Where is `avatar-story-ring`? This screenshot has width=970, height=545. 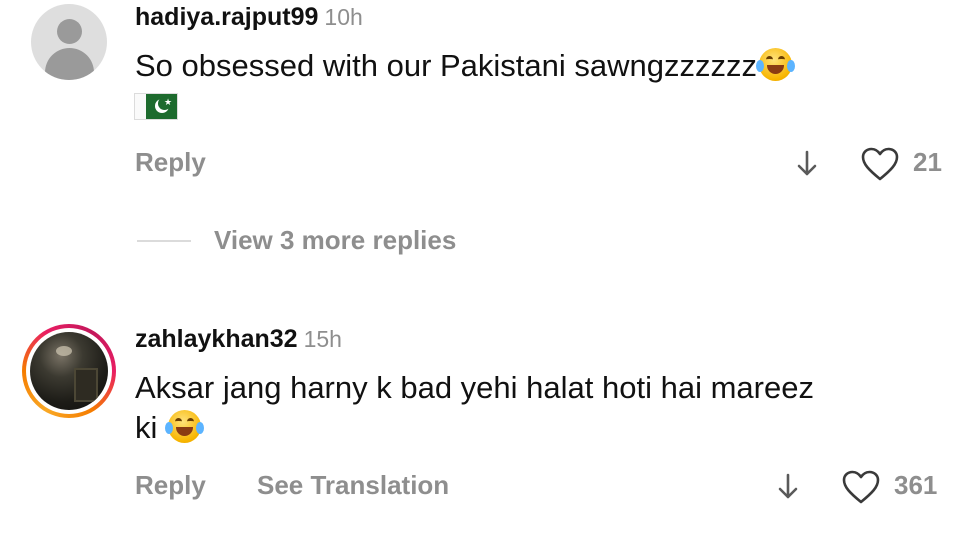
avatar-story-ring is located at coordinates (69, 371).